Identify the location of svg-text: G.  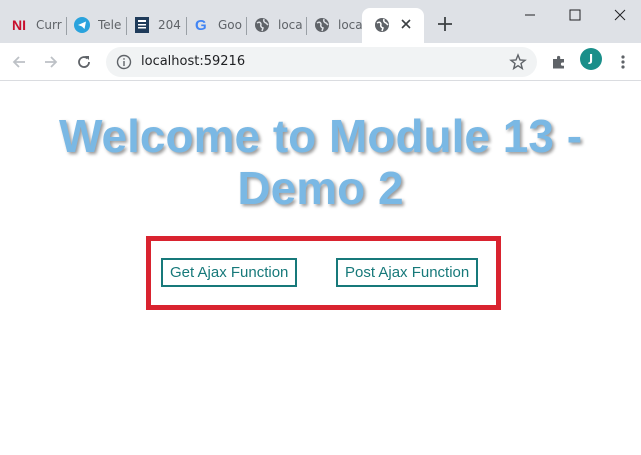
(201, 25).